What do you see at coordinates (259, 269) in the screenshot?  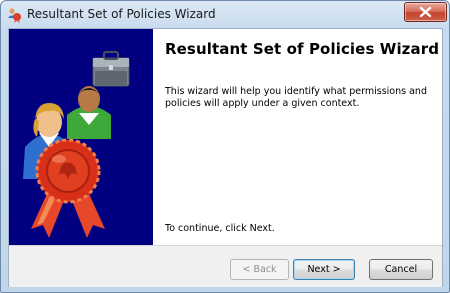 I see `back-button: < Back` at bounding box center [259, 269].